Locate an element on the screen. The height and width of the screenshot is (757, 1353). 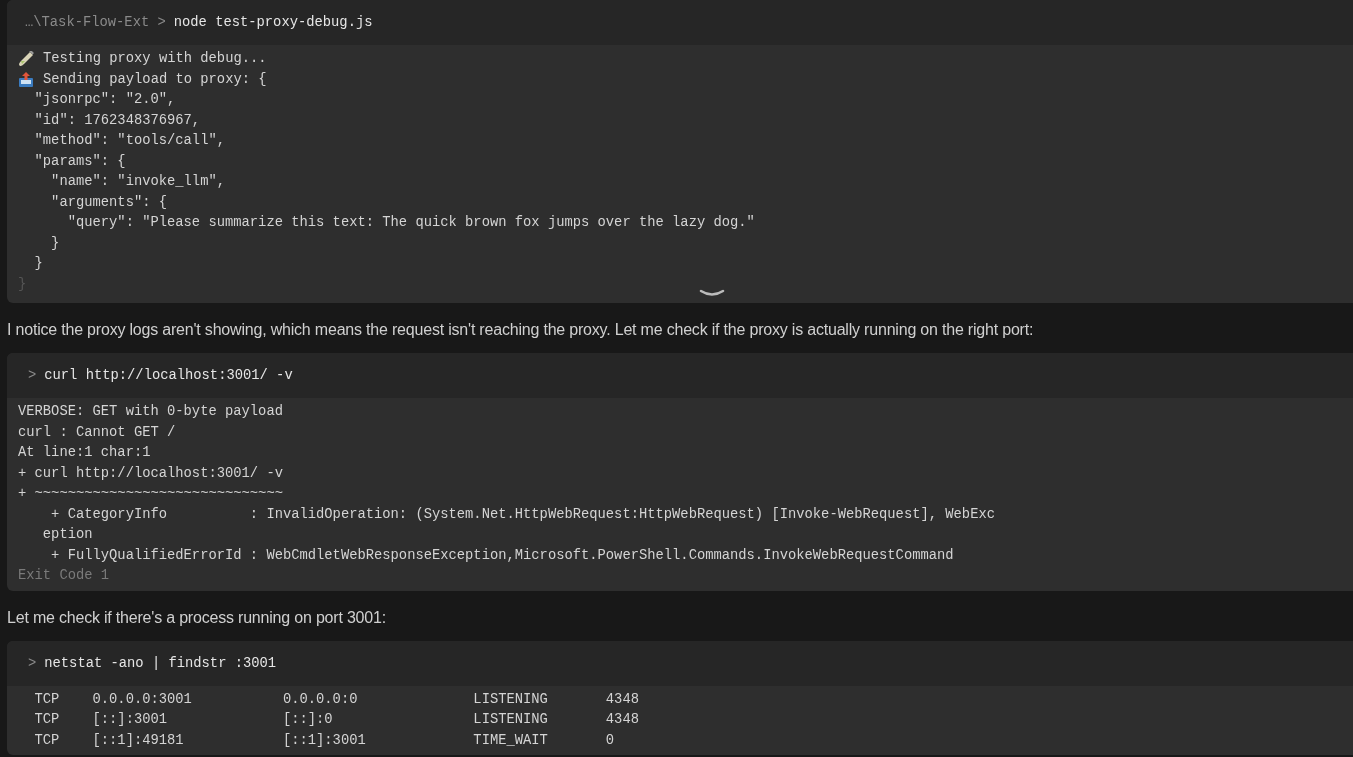
output-line: "method": "tools/call", is located at coordinates (129, 141).